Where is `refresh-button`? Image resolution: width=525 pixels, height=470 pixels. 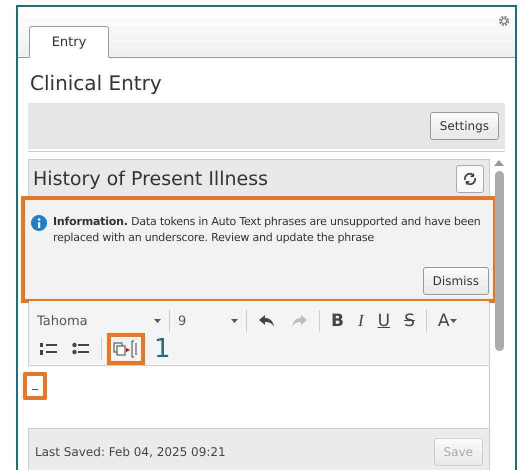 refresh-button is located at coordinates (470, 179).